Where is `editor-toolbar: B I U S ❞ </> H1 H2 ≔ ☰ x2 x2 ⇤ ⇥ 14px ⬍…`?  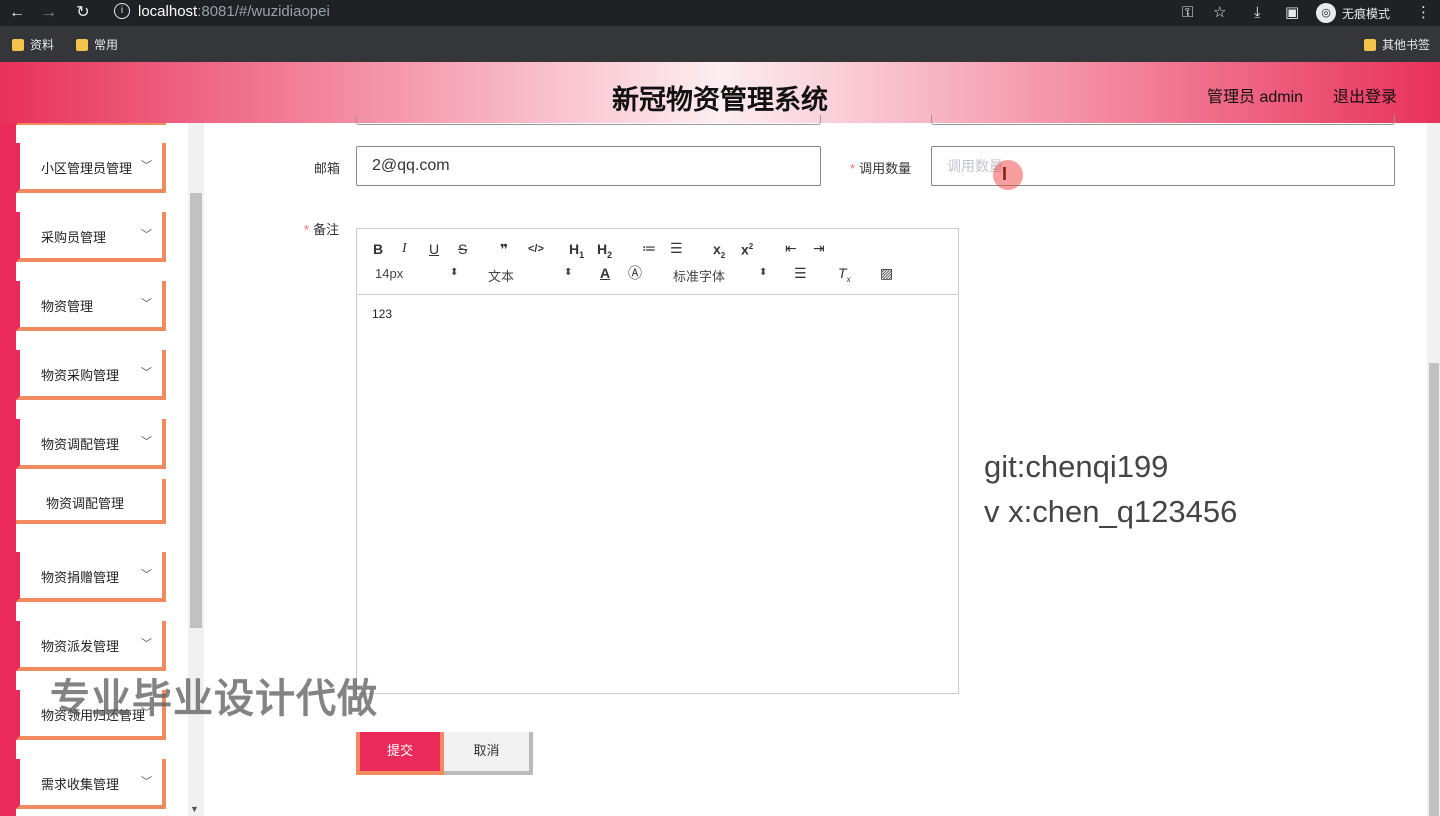 editor-toolbar: B I U S ❞ </> H1 H2 ≔ ☰ x2 x2 ⇤ ⇥ 14px ⬍… is located at coordinates (657, 262).